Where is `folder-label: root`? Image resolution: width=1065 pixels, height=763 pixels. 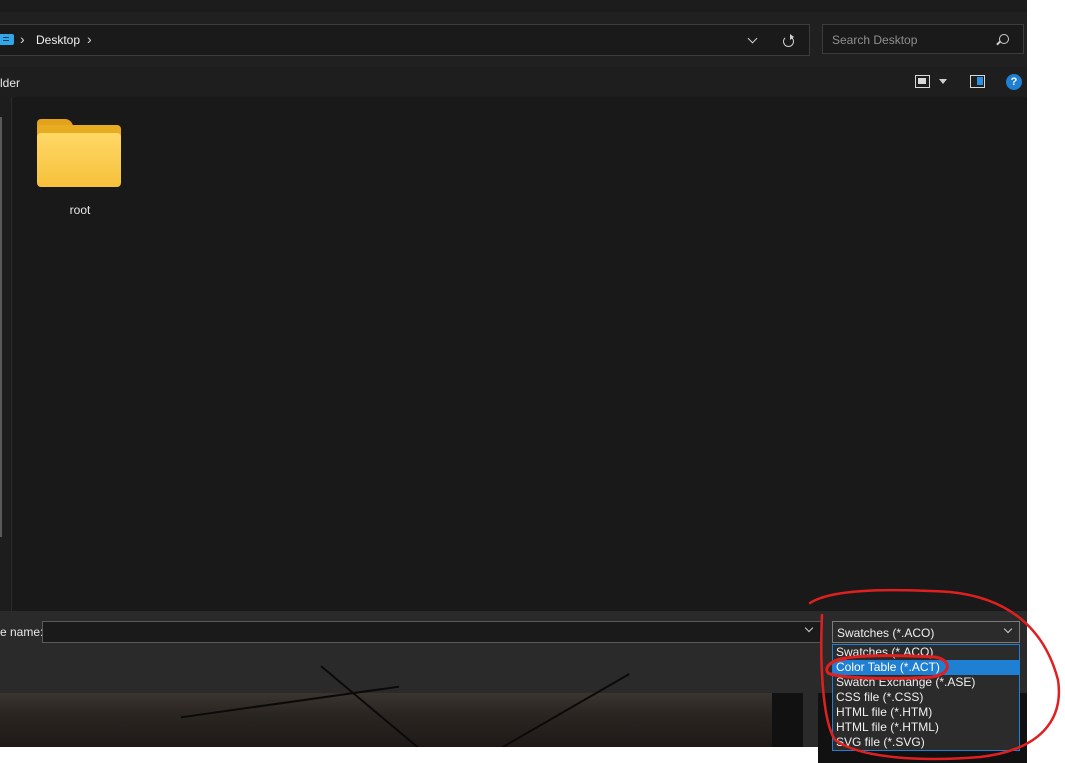 folder-label: root is located at coordinates (80, 210).